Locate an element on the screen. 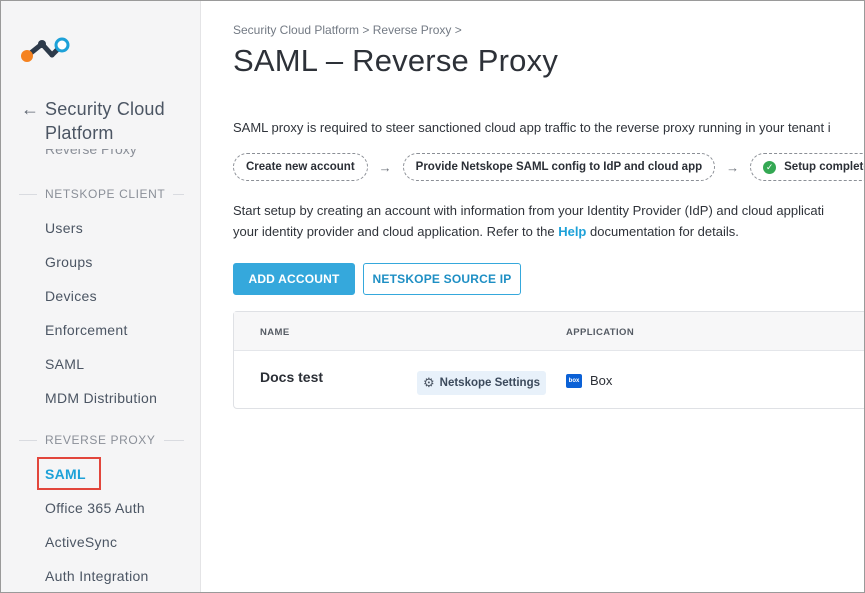  step-label: Setup complete is located at coordinates (824, 167).